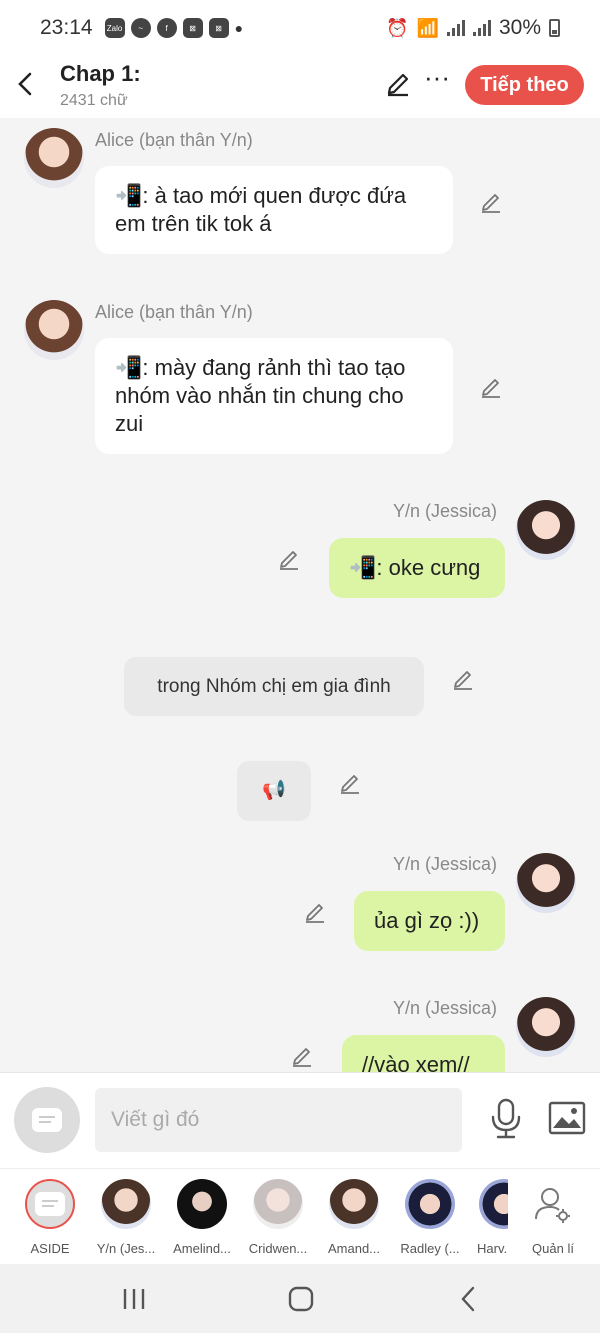 This screenshot has height=1333, width=600. Describe the element at coordinates (300, 28) in the screenshot. I see `status-bar: 23:14 Zalo ~ f ⊠ ⊠ ● ⏰ 📶 30%` at that location.